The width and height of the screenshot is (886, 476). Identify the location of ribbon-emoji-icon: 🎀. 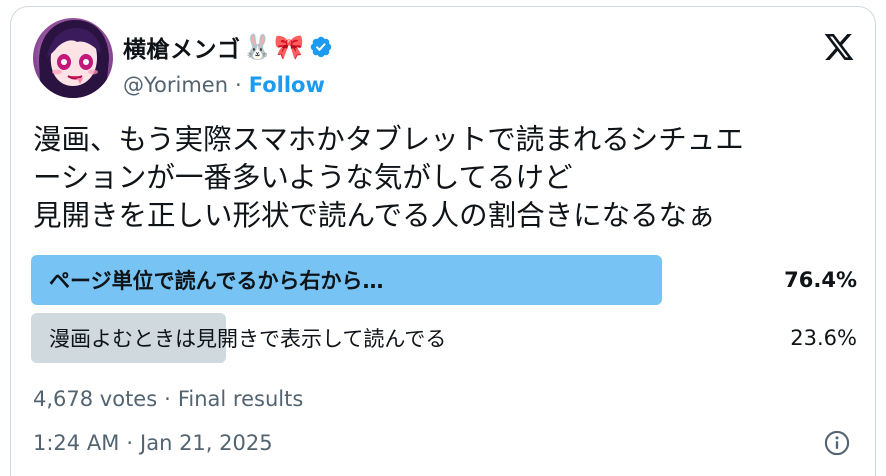
(289, 47).